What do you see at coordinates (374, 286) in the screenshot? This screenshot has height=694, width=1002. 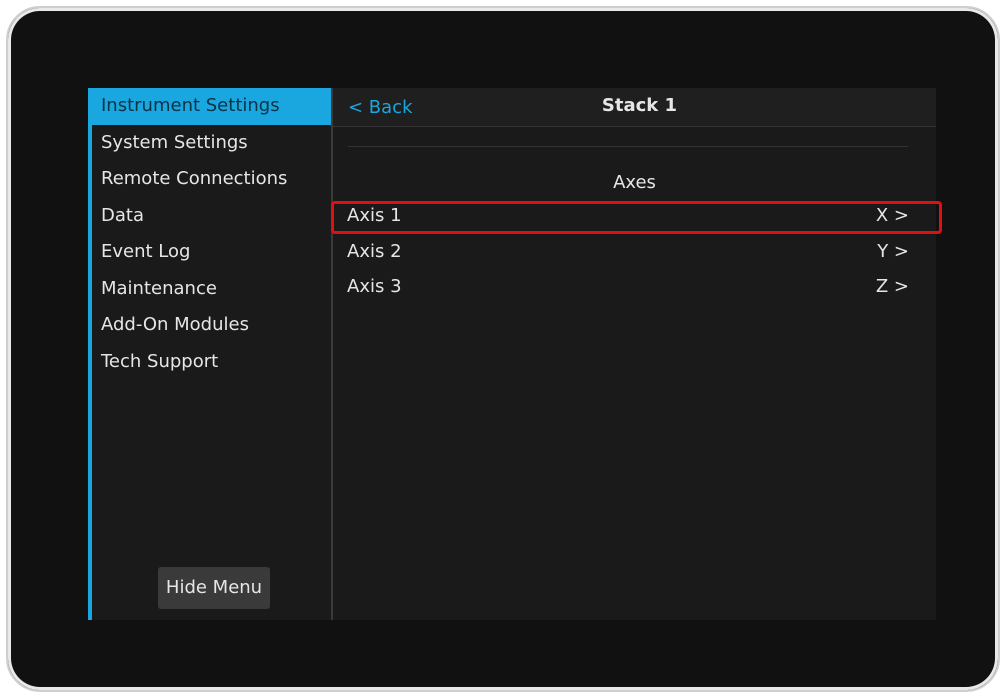 I see `axis-label: Axis 3` at bounding box center [374, 286].